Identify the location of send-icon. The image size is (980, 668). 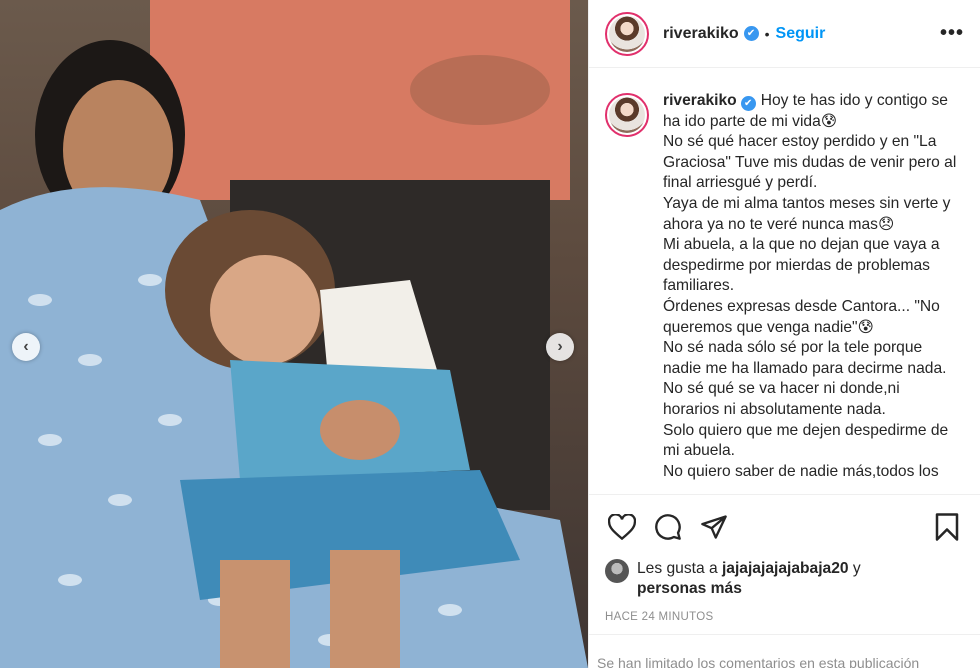
(714, 527).